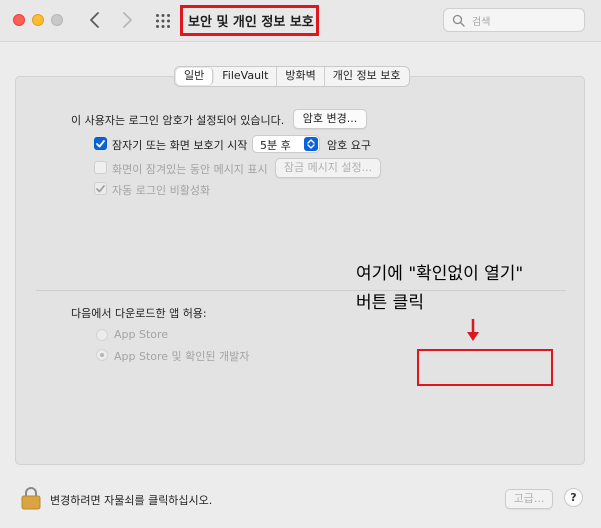  What do you see at coordinates (19, 20) in the screenshot?
I see `close-window-button` at bounding box center [19, 20].